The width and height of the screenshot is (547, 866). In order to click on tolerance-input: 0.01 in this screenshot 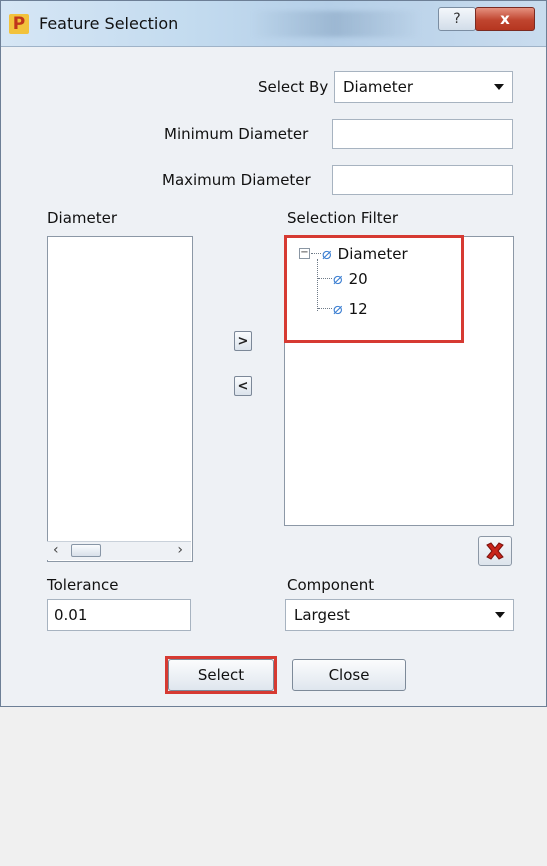, I will do `click(119, 615)`.